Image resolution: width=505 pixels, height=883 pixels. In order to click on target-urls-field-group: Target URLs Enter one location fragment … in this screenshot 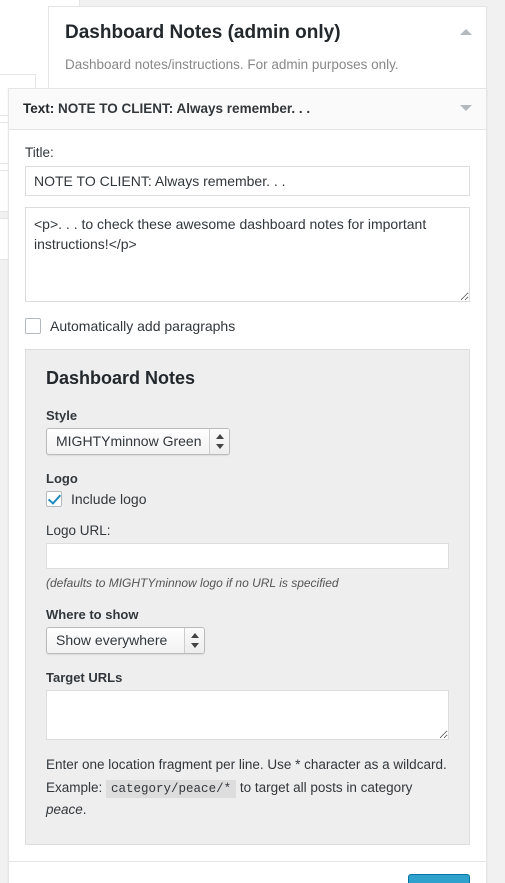, I will do `click(247, 745)`.